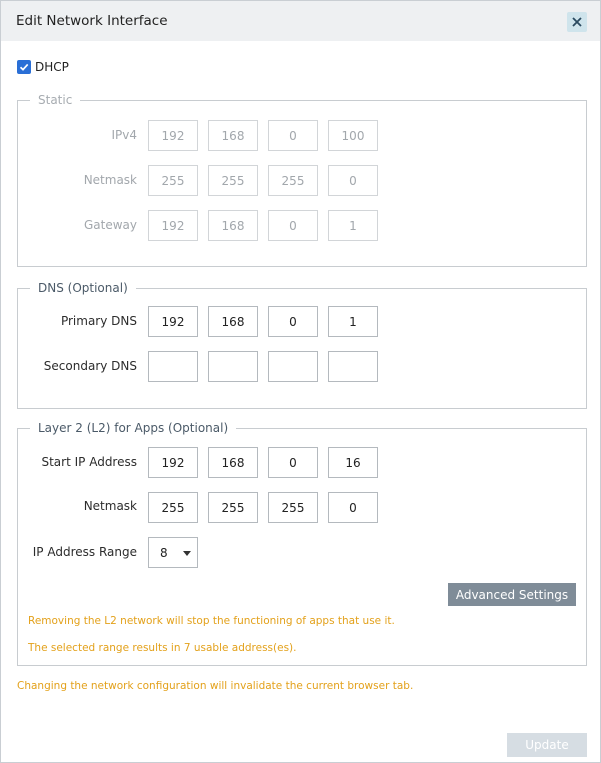 The image size is (601, 763). What do you see at coordinates (173, 180) in the screenshot?
I see `static-netmask-octet-1: 255` at bounding box center [173, 180].